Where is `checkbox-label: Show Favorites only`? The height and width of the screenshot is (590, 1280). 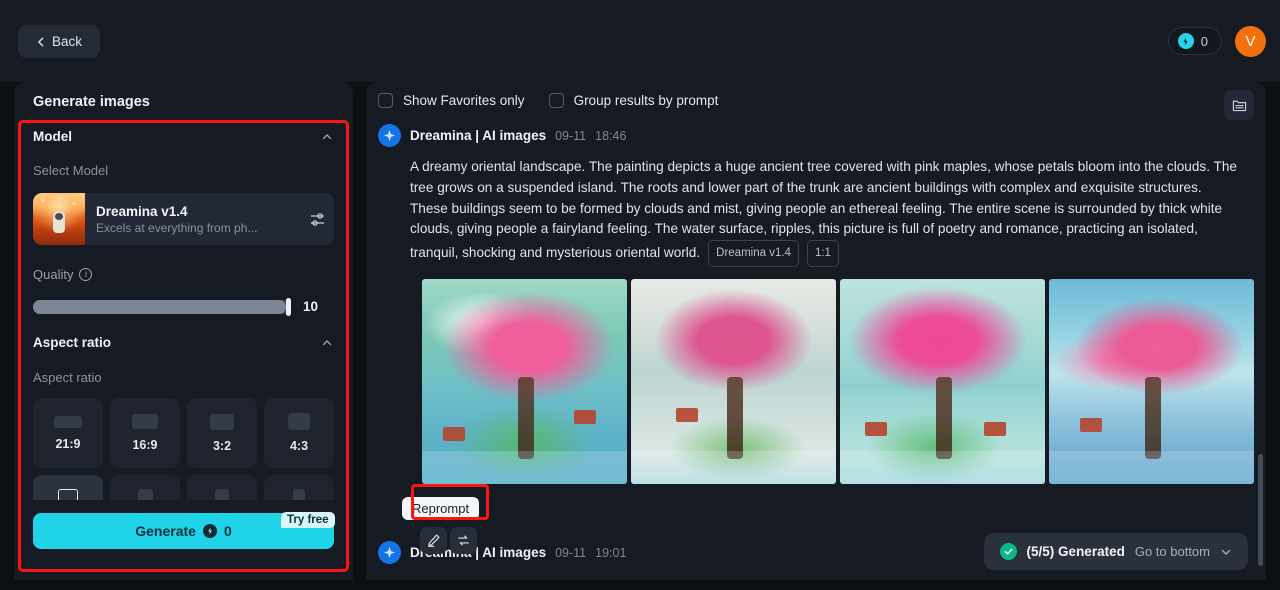
checkbox-label: Show Favorites only is located at coordinates (464, 100).